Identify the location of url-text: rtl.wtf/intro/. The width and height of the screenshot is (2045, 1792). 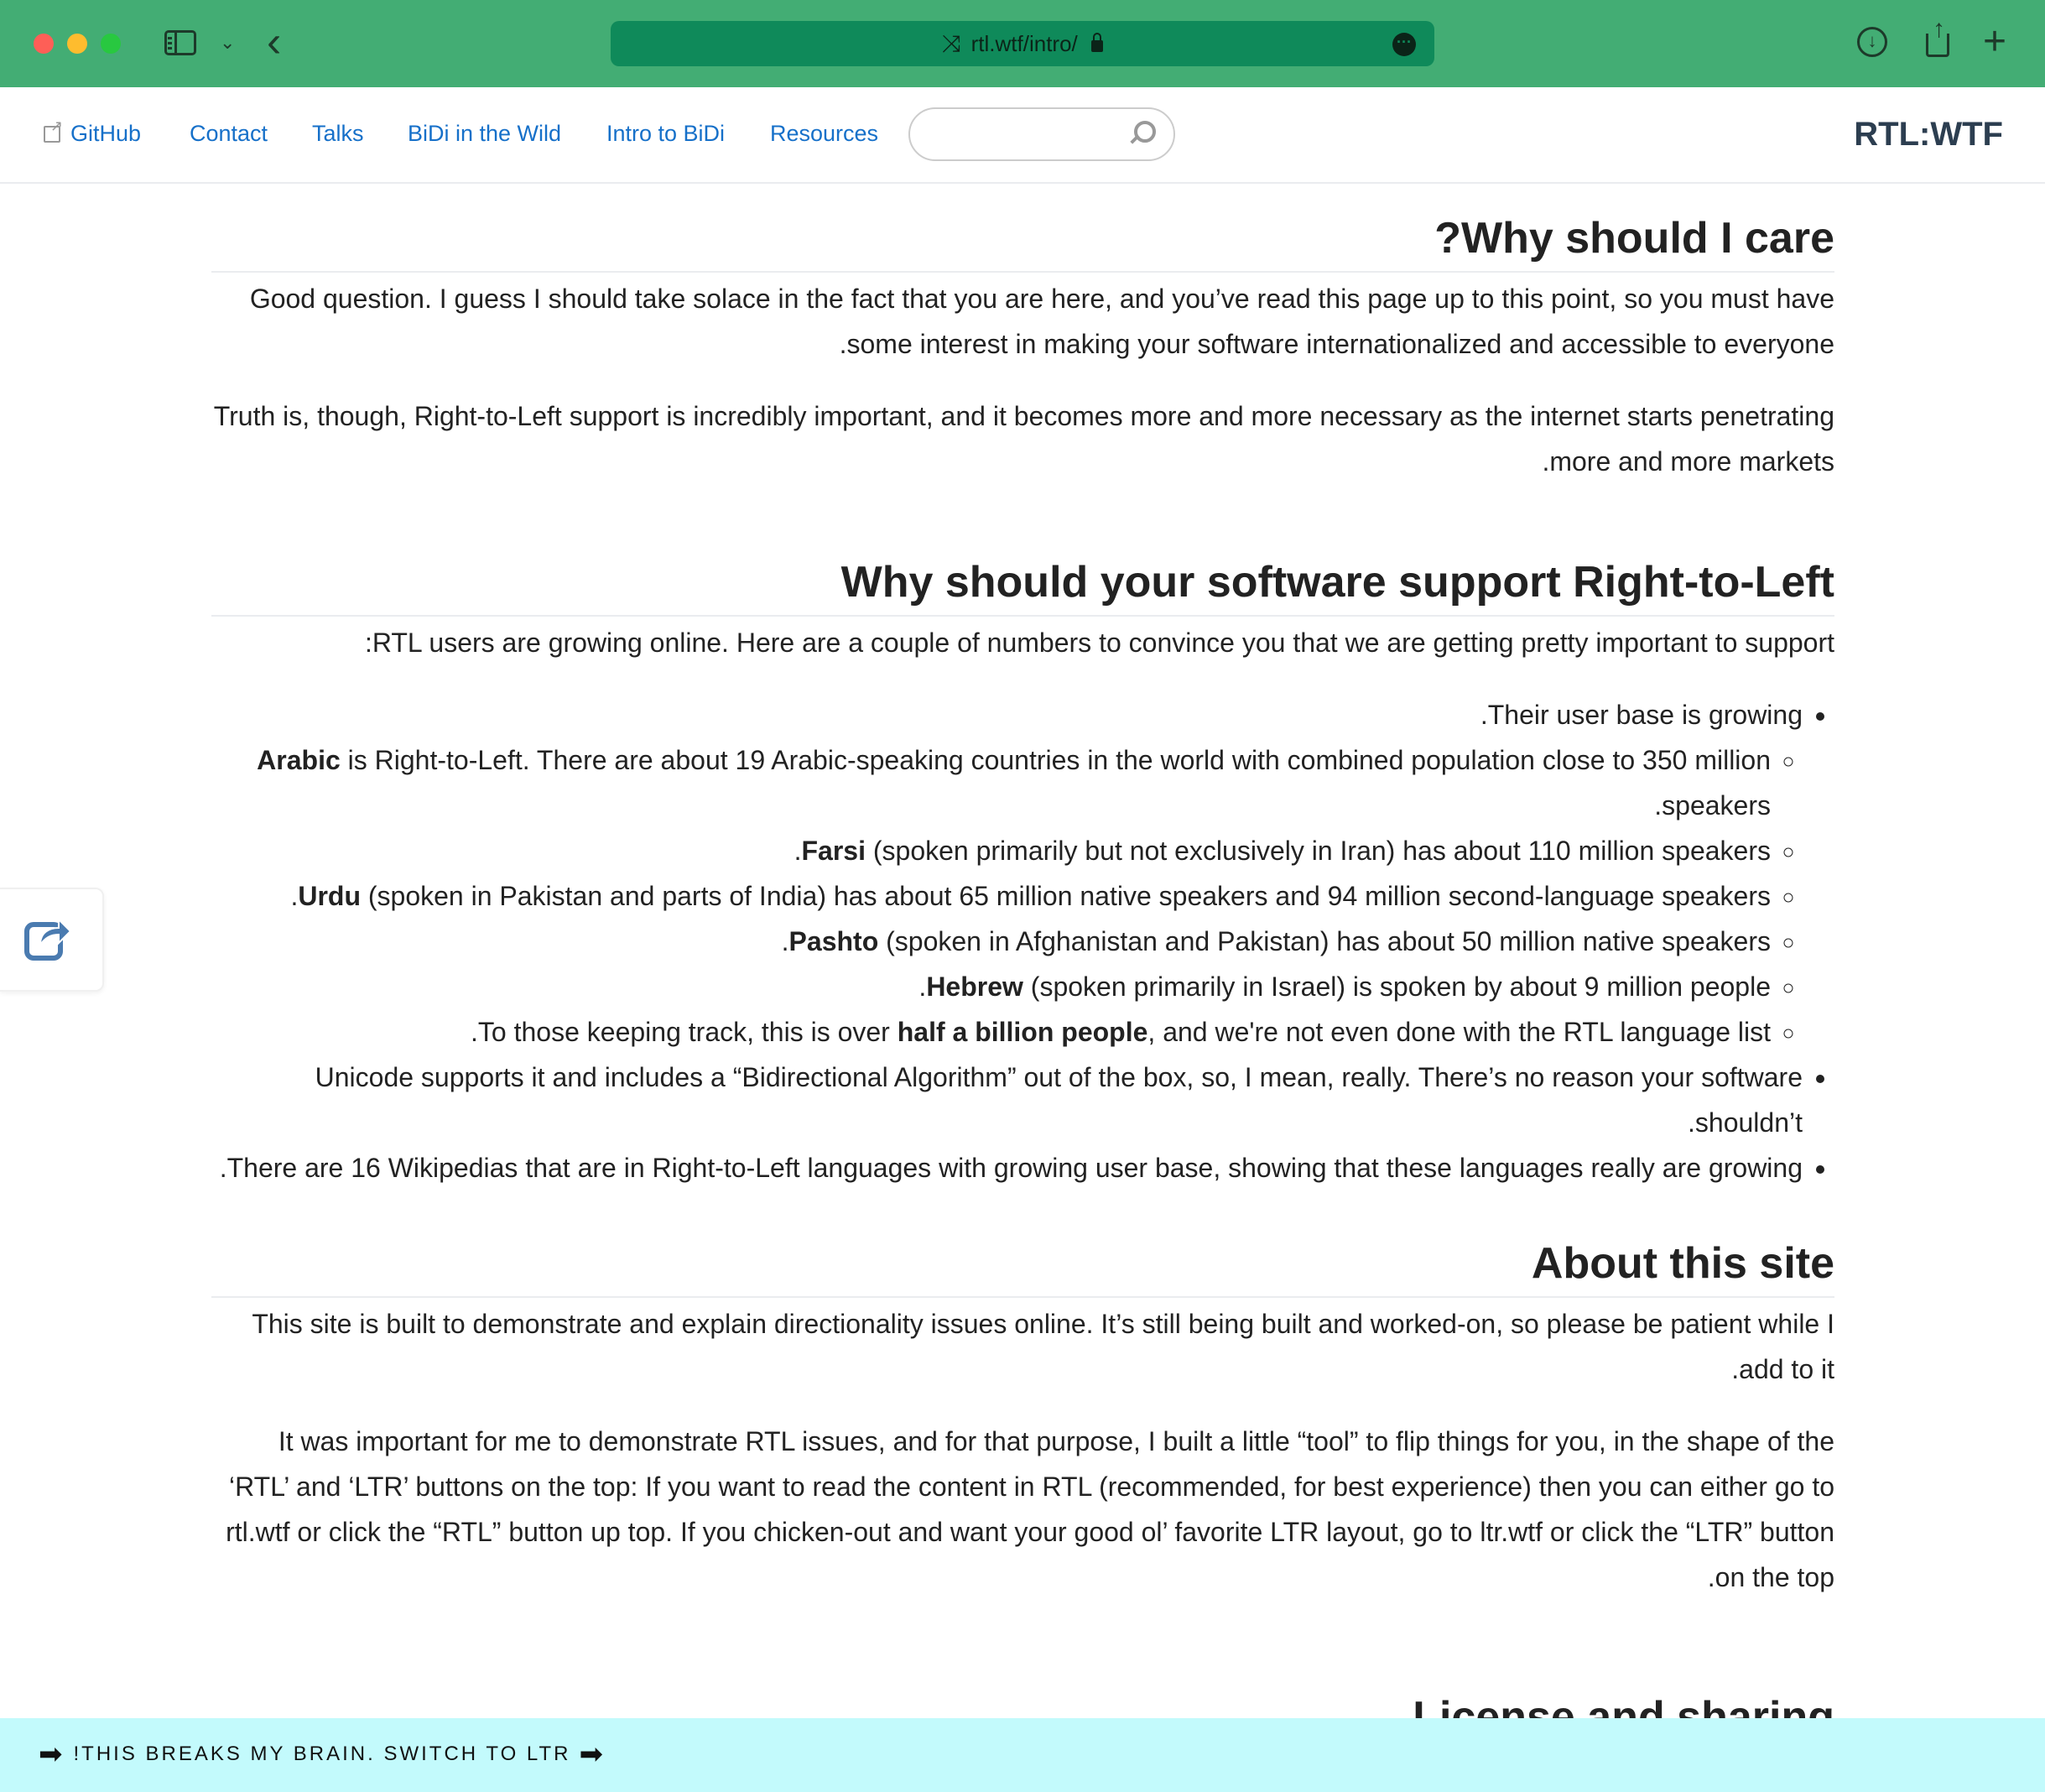
(1024, 43).